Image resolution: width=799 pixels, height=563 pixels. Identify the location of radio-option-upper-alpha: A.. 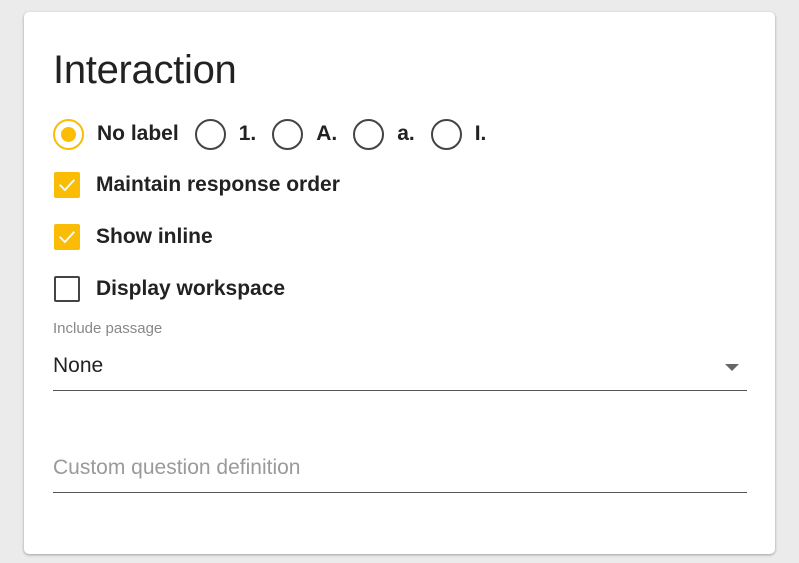
(305, 134).